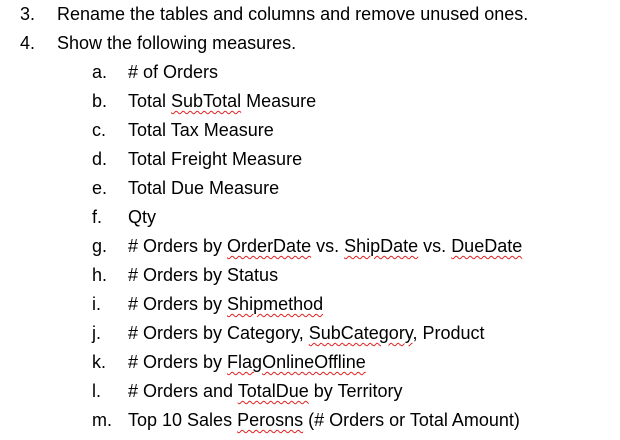  What do you see at coordinates (100, 275) in the screenshot?
I see `sub-list-letter: h.` at bounding box center [100, 275].